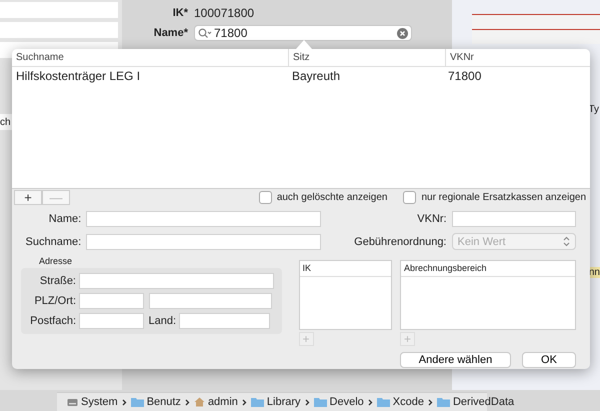 Image resolution: width=600 pixels, height=411 pixels. What do you see at coordinates (399, 242) in the screenshot?
I see `fee-schedule-label: Gebührenordnung:` at bounding box center [399, 242].